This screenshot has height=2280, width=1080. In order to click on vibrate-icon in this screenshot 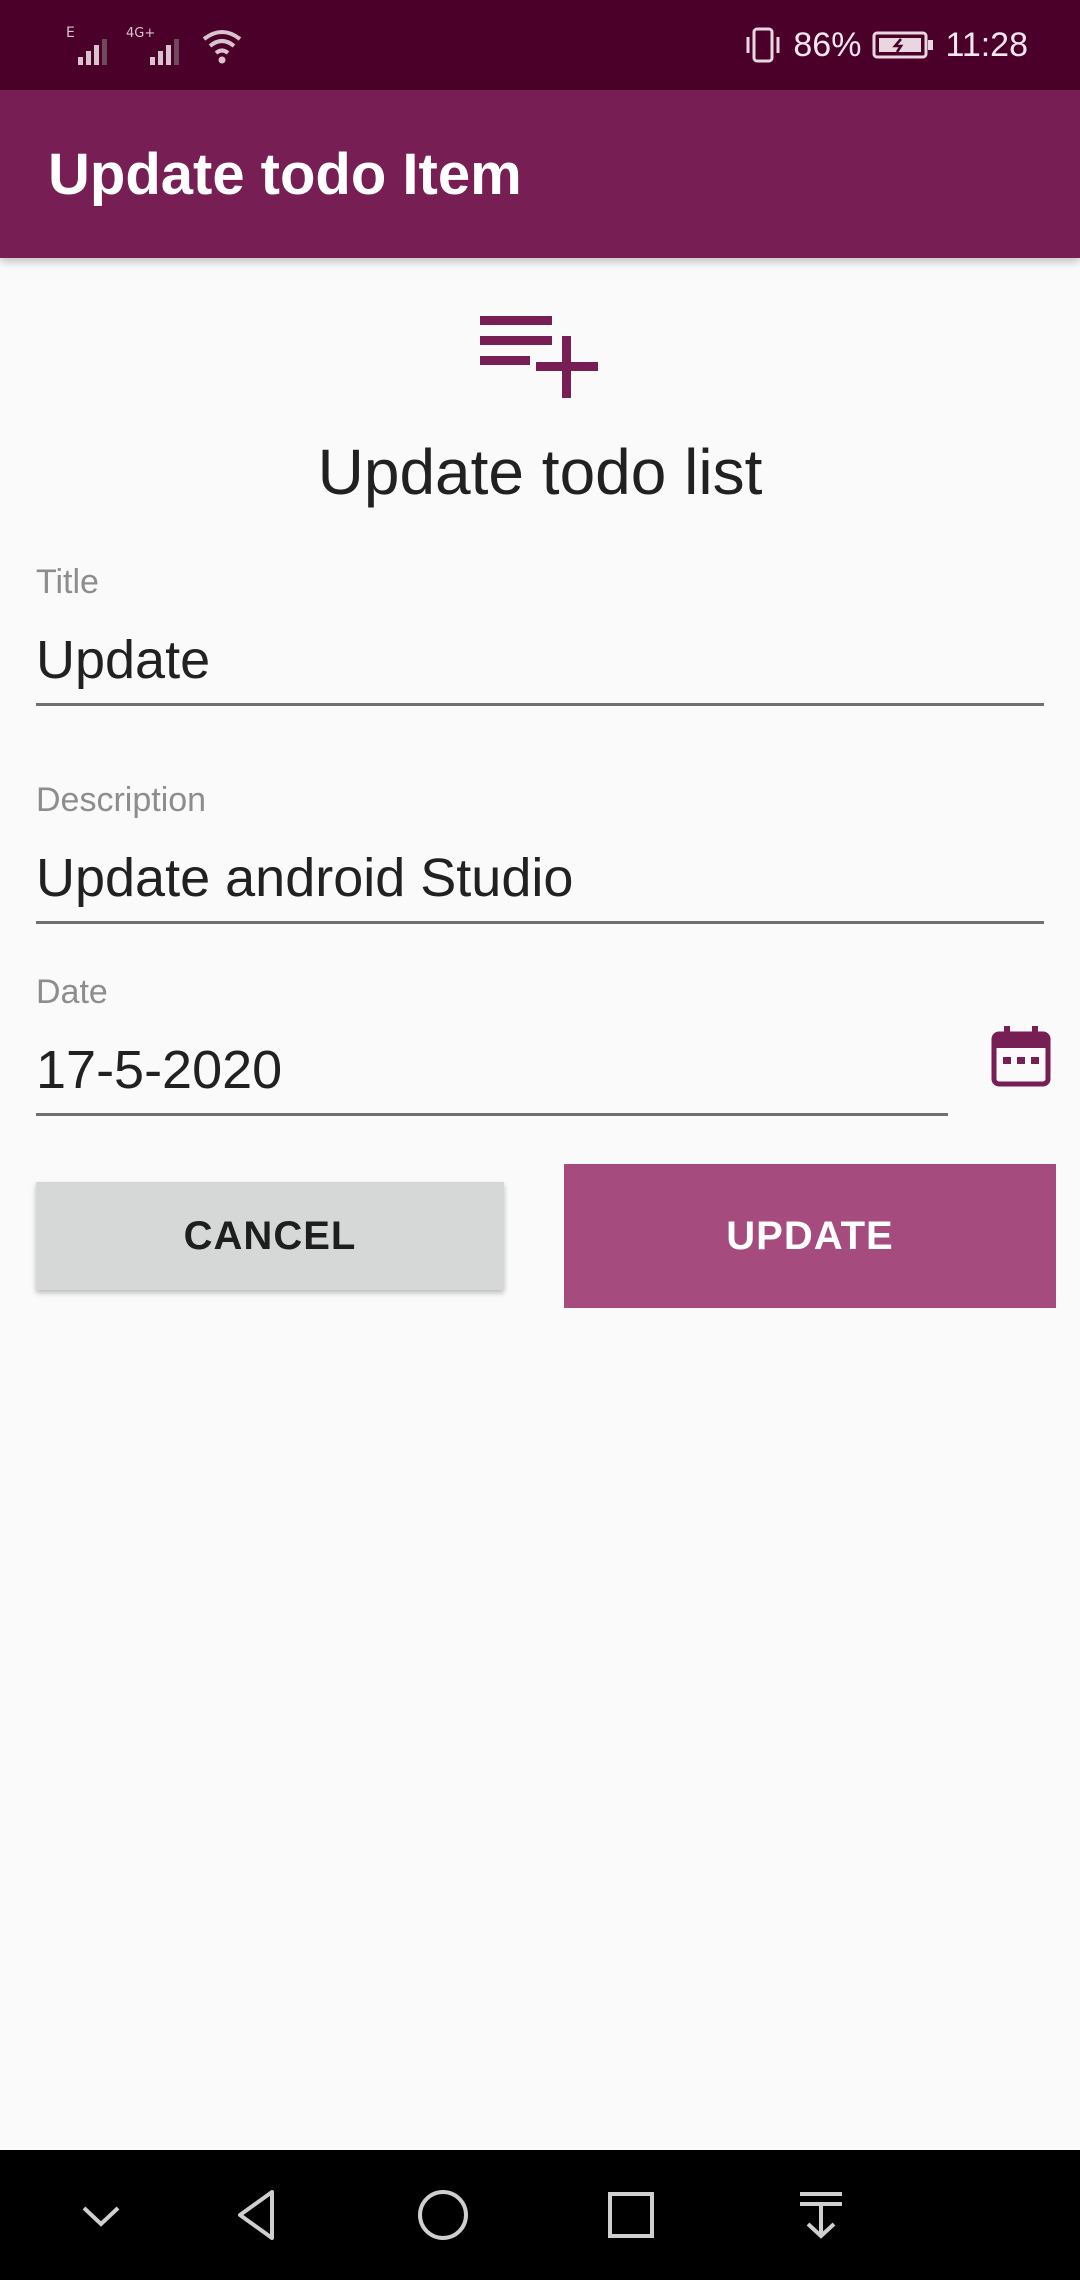, I will do `click(763, 45)`.